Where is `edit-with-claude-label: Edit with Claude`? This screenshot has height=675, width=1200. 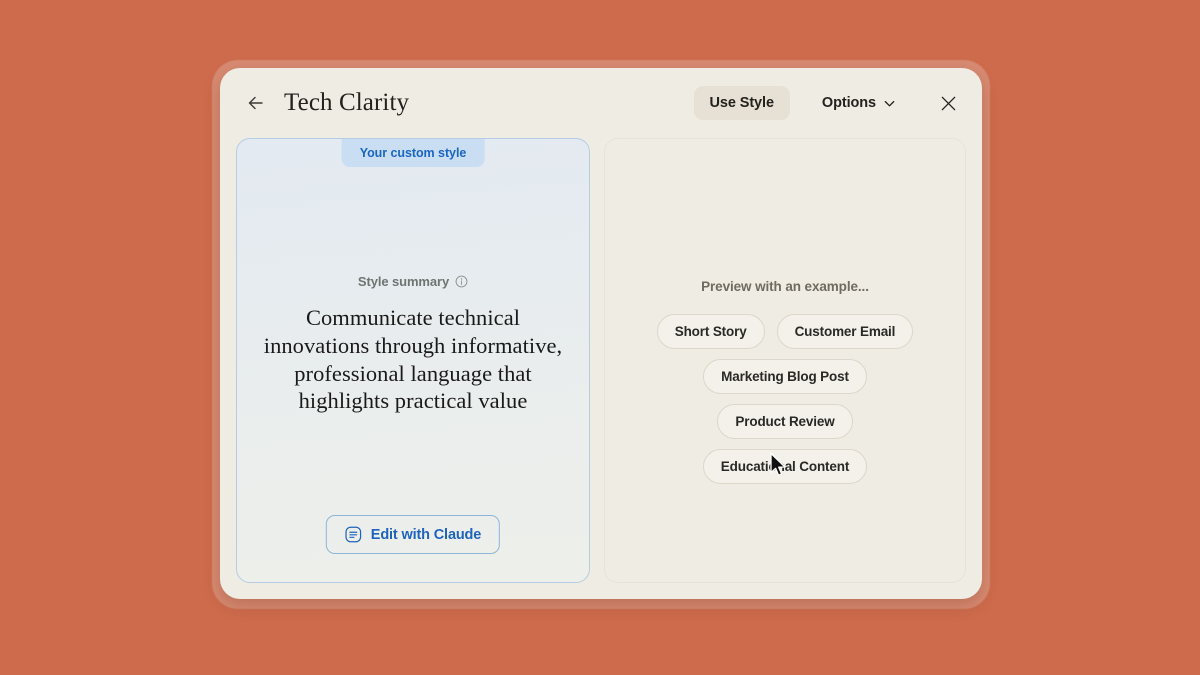 edit-with-claude-label: Edit with Claude is located at coordinates (426, 534).